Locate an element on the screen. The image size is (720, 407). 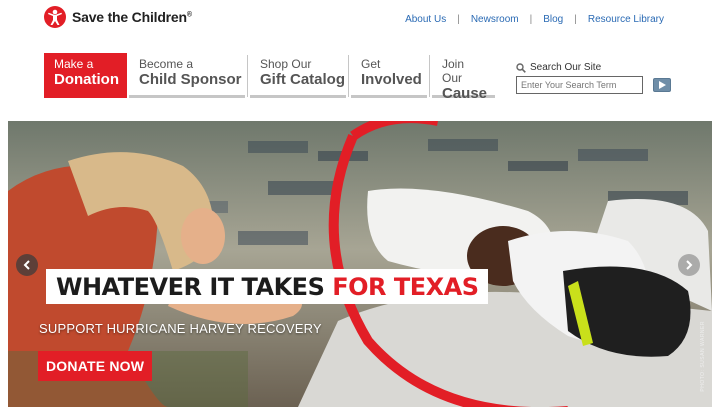
nav-line2: Donation is located at coordinates (86, 79).